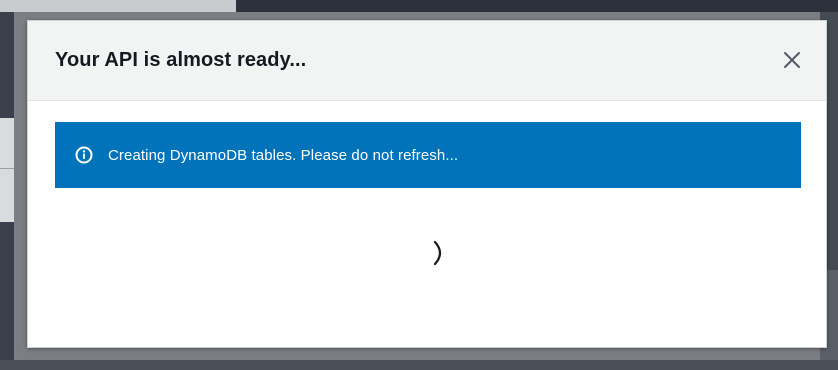 The width and height of the screenshot is (838, 370). What do you see at coordinates (537, 6) in the screenshot?
I see `background-app-navbar` at bounding box center [537, 6].